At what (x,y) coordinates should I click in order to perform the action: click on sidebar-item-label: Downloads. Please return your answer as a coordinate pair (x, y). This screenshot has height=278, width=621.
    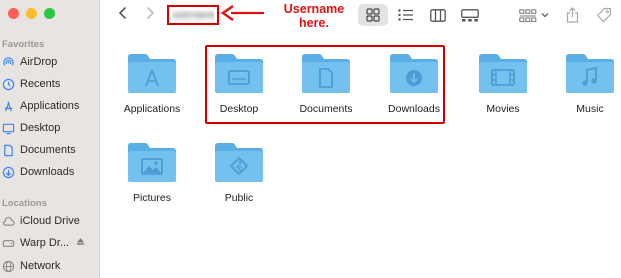
    Looking at the image, I should click on (47, 172).